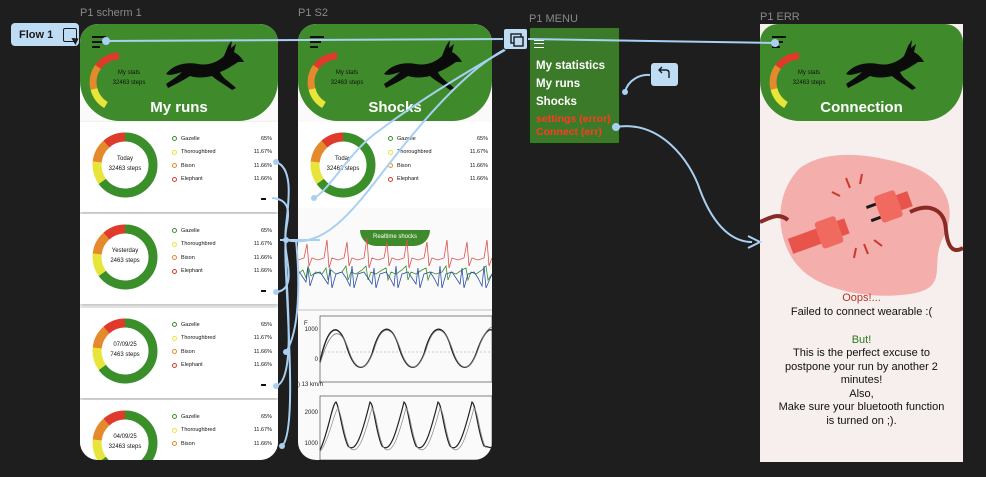  I want to click on frame-label-scherm1: P1 scherm 1, so click(111, 13).